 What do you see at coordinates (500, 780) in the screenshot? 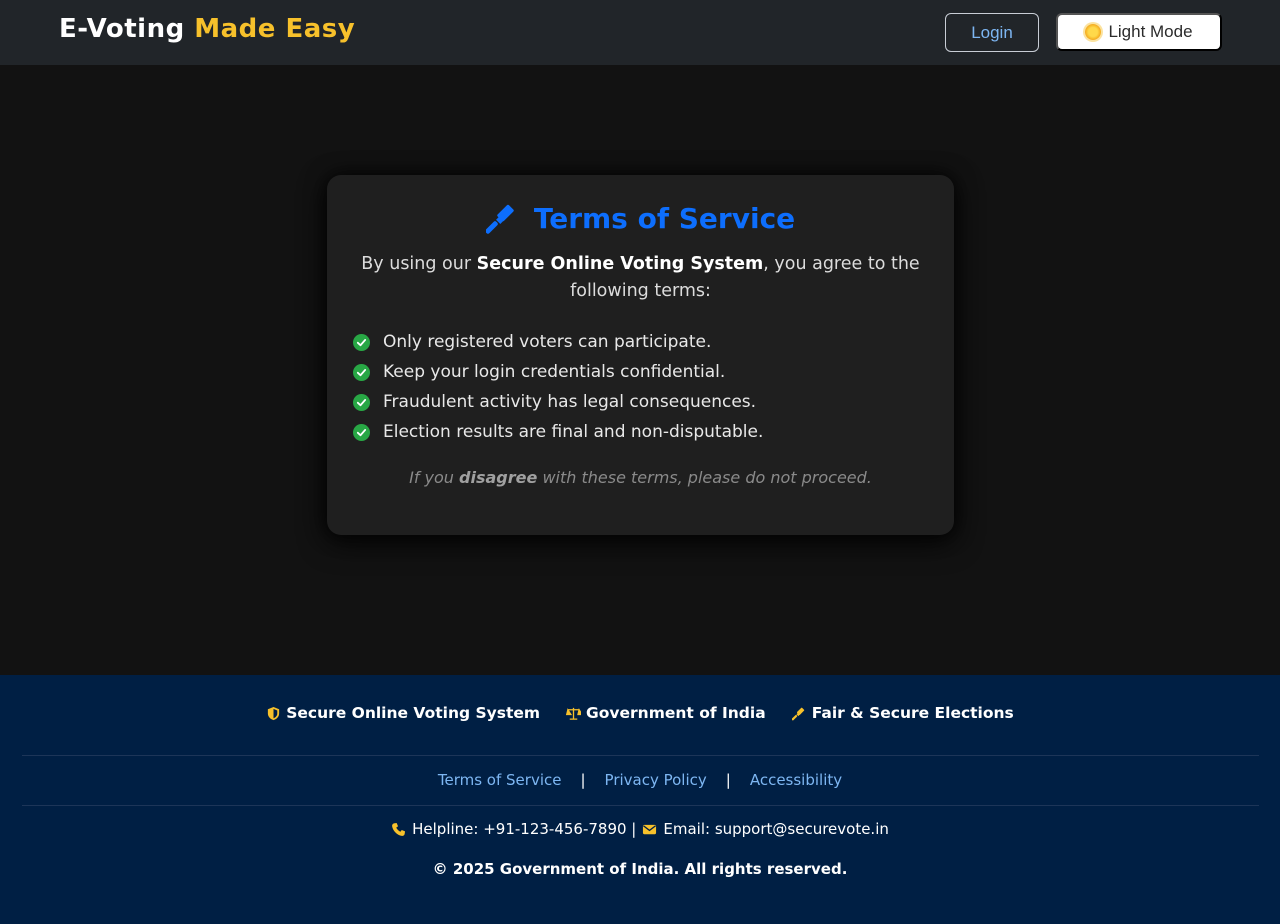
I see `terms-of-service-link: Terms of Service` at bounding box center [500, 780].